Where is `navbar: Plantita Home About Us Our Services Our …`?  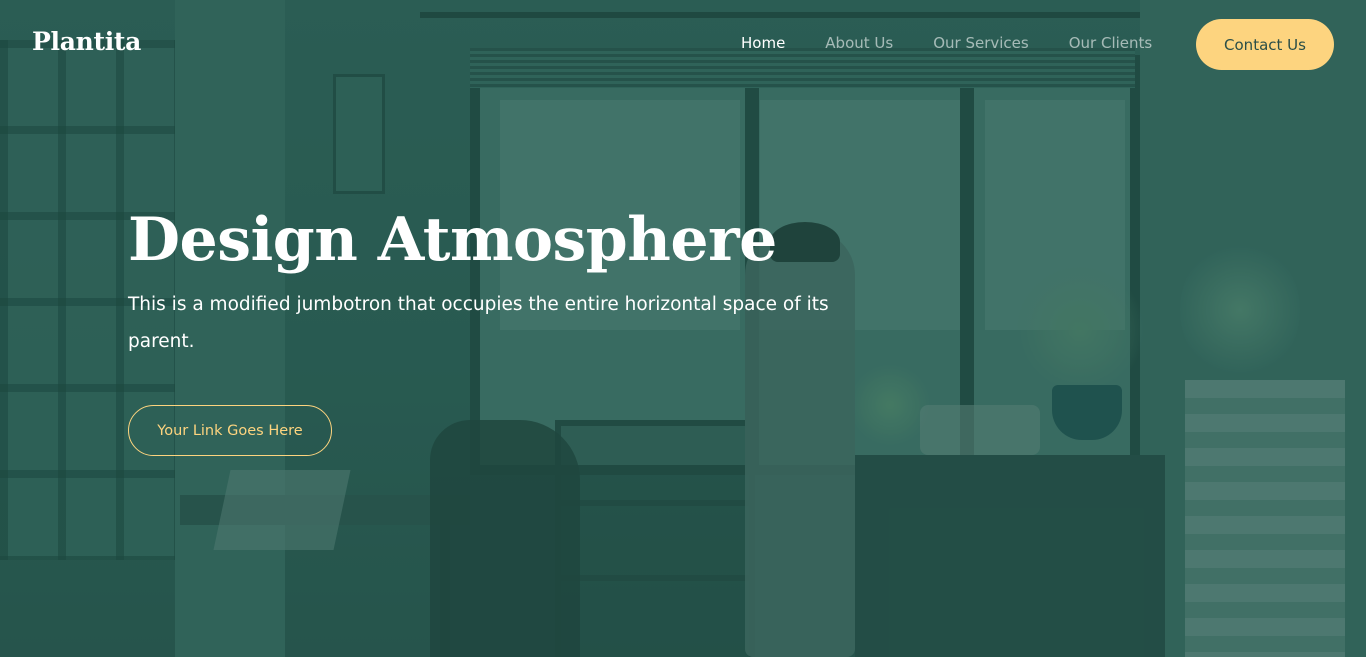 navbar: Plantita Home About Us Our Services Our … is located at coordinates (683, 45).